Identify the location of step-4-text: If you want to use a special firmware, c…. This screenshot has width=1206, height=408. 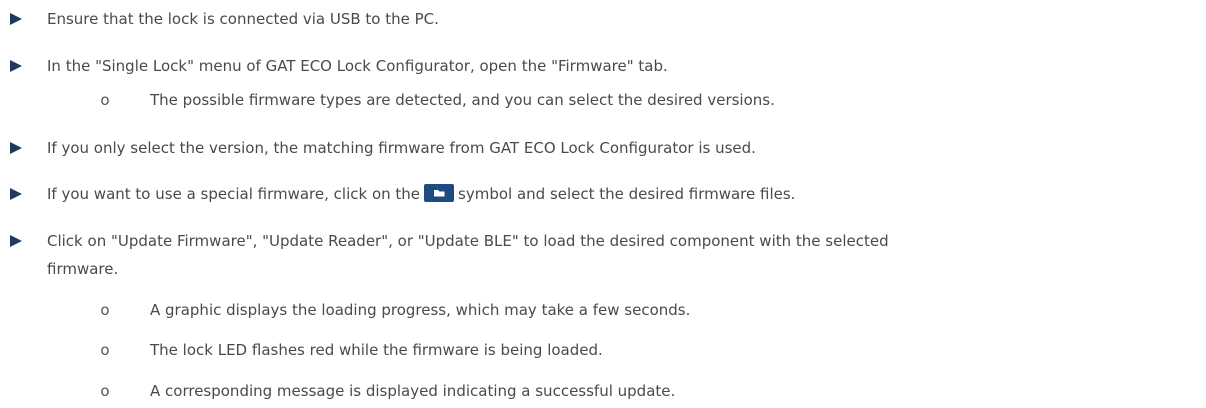
(421, 194).